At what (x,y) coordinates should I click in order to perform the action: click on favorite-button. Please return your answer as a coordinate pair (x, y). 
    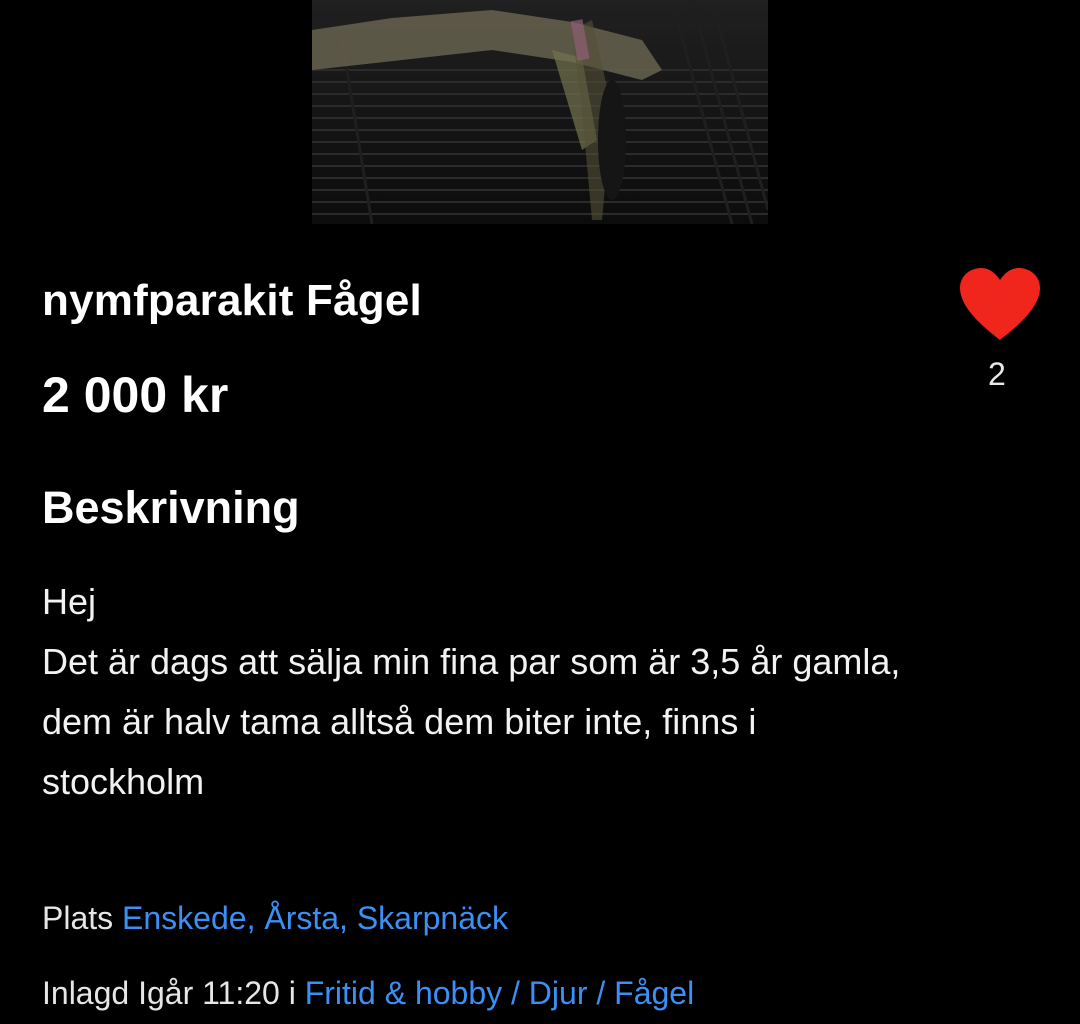
    Looking at the image, I should click on (1000, 304).